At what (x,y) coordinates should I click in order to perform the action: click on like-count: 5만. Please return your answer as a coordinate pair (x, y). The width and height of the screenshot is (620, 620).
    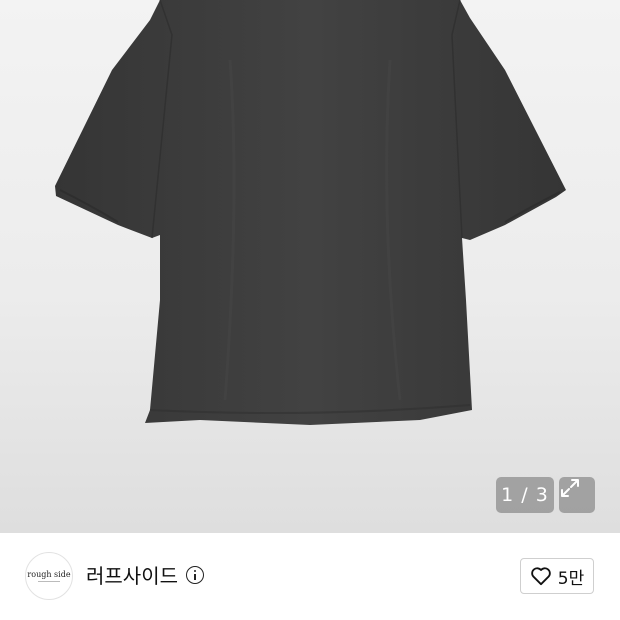
    Looking at the image, I should click on (571, 578).